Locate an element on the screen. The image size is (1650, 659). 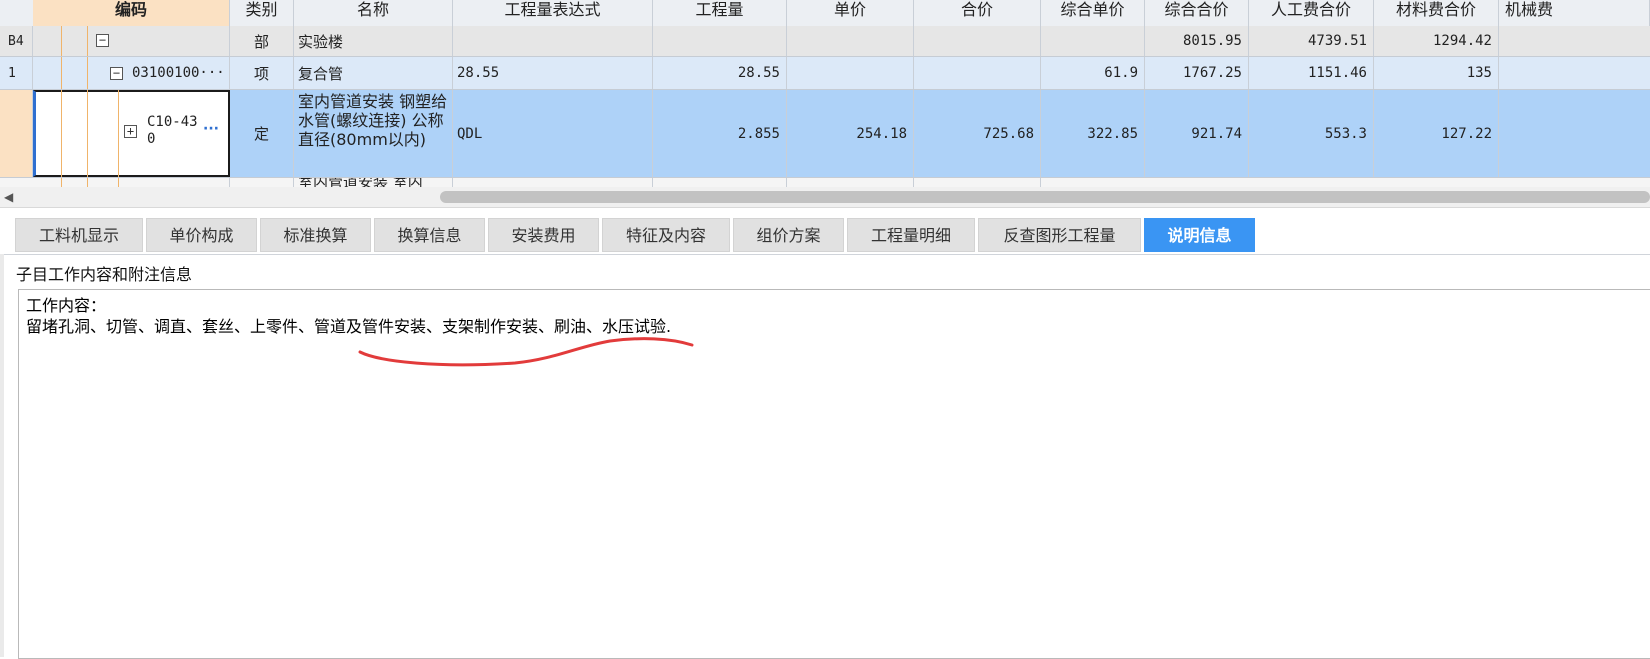
expand-toggle-icon: + is located at coordinates (130, 131).